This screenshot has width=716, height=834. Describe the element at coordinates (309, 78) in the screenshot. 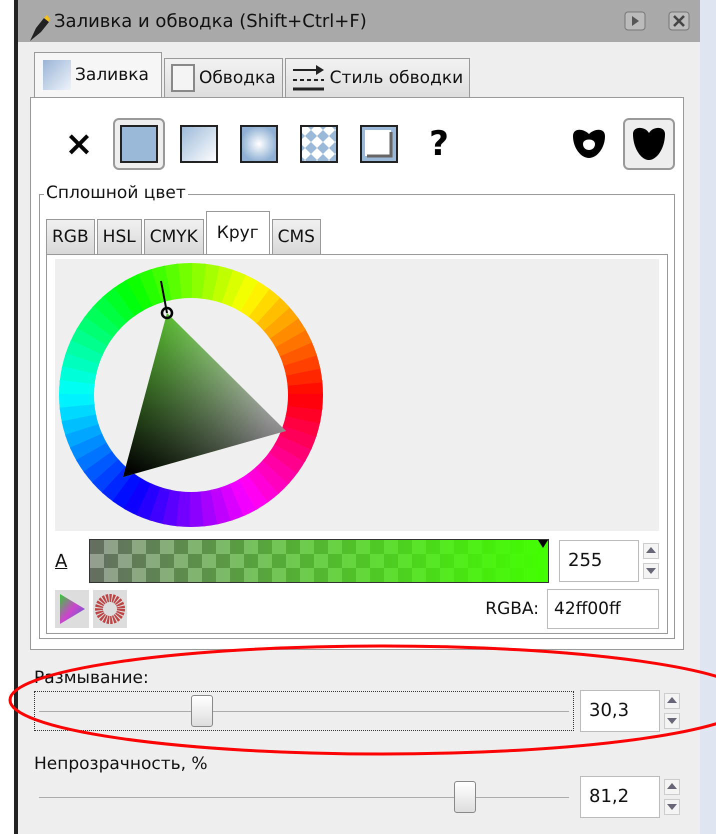

I see `stroke-style-icon` at that location.